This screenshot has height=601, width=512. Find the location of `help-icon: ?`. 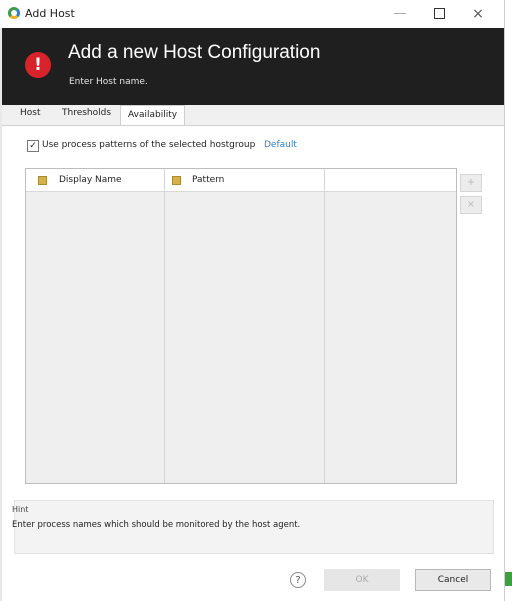

help-icon: ? is located at coordinates (298, 580).